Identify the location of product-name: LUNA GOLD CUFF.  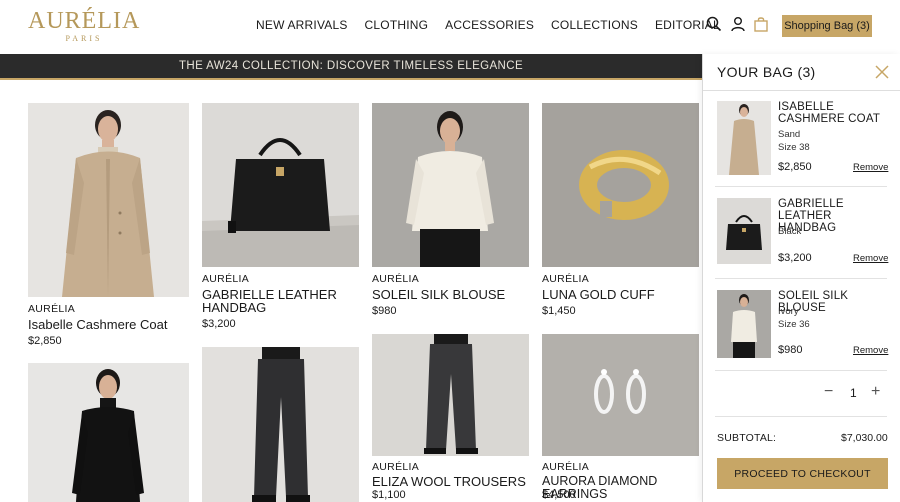
(598, 294).